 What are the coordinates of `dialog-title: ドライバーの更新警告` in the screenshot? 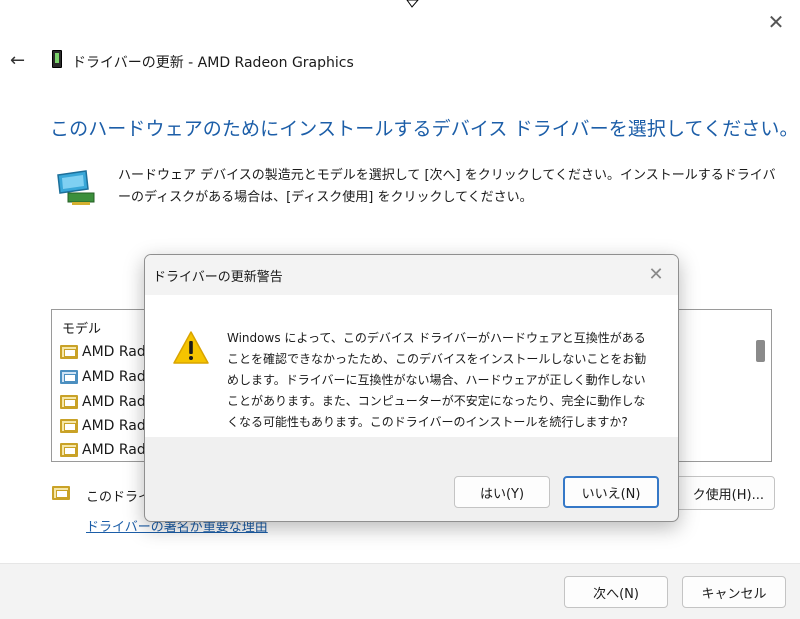 It's located at (218, 277).